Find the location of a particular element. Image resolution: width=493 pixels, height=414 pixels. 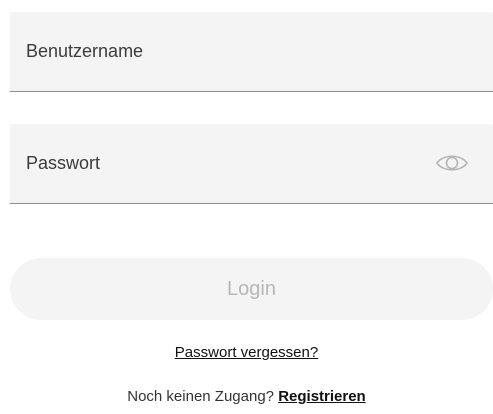

forgot-password-link: Passwort vergessen? is located at coordinates (246, 352).